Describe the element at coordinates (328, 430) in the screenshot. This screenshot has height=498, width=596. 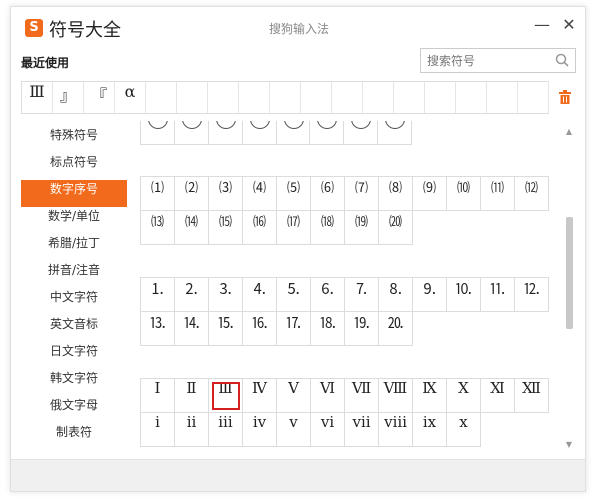
I see `symbol-cell: ⅵ` at that location.